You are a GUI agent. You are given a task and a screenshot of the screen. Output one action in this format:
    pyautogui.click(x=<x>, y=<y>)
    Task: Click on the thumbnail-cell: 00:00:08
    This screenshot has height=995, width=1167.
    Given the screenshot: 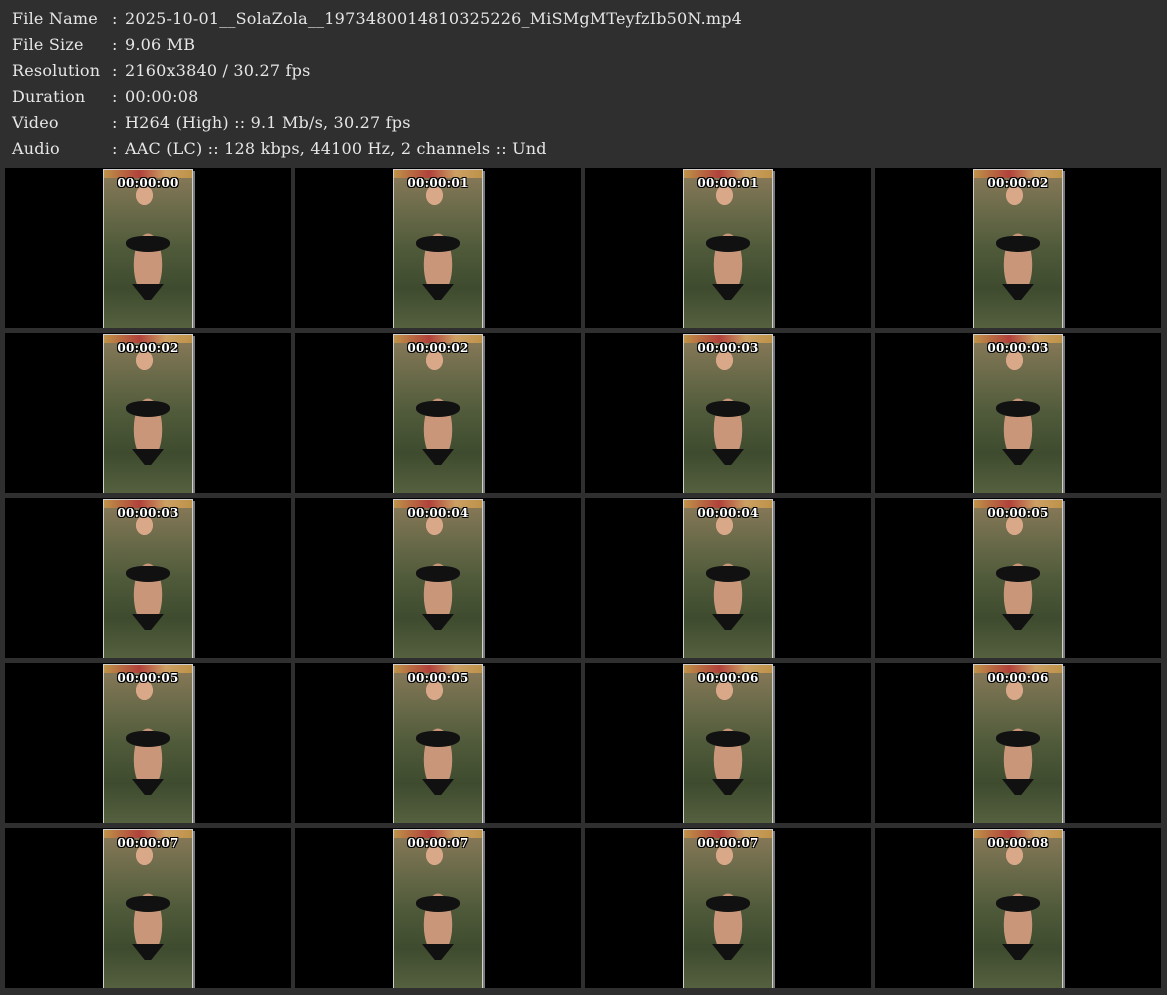 What is the action you would take?
    pyautogui.click(x=1018, y=908)
    